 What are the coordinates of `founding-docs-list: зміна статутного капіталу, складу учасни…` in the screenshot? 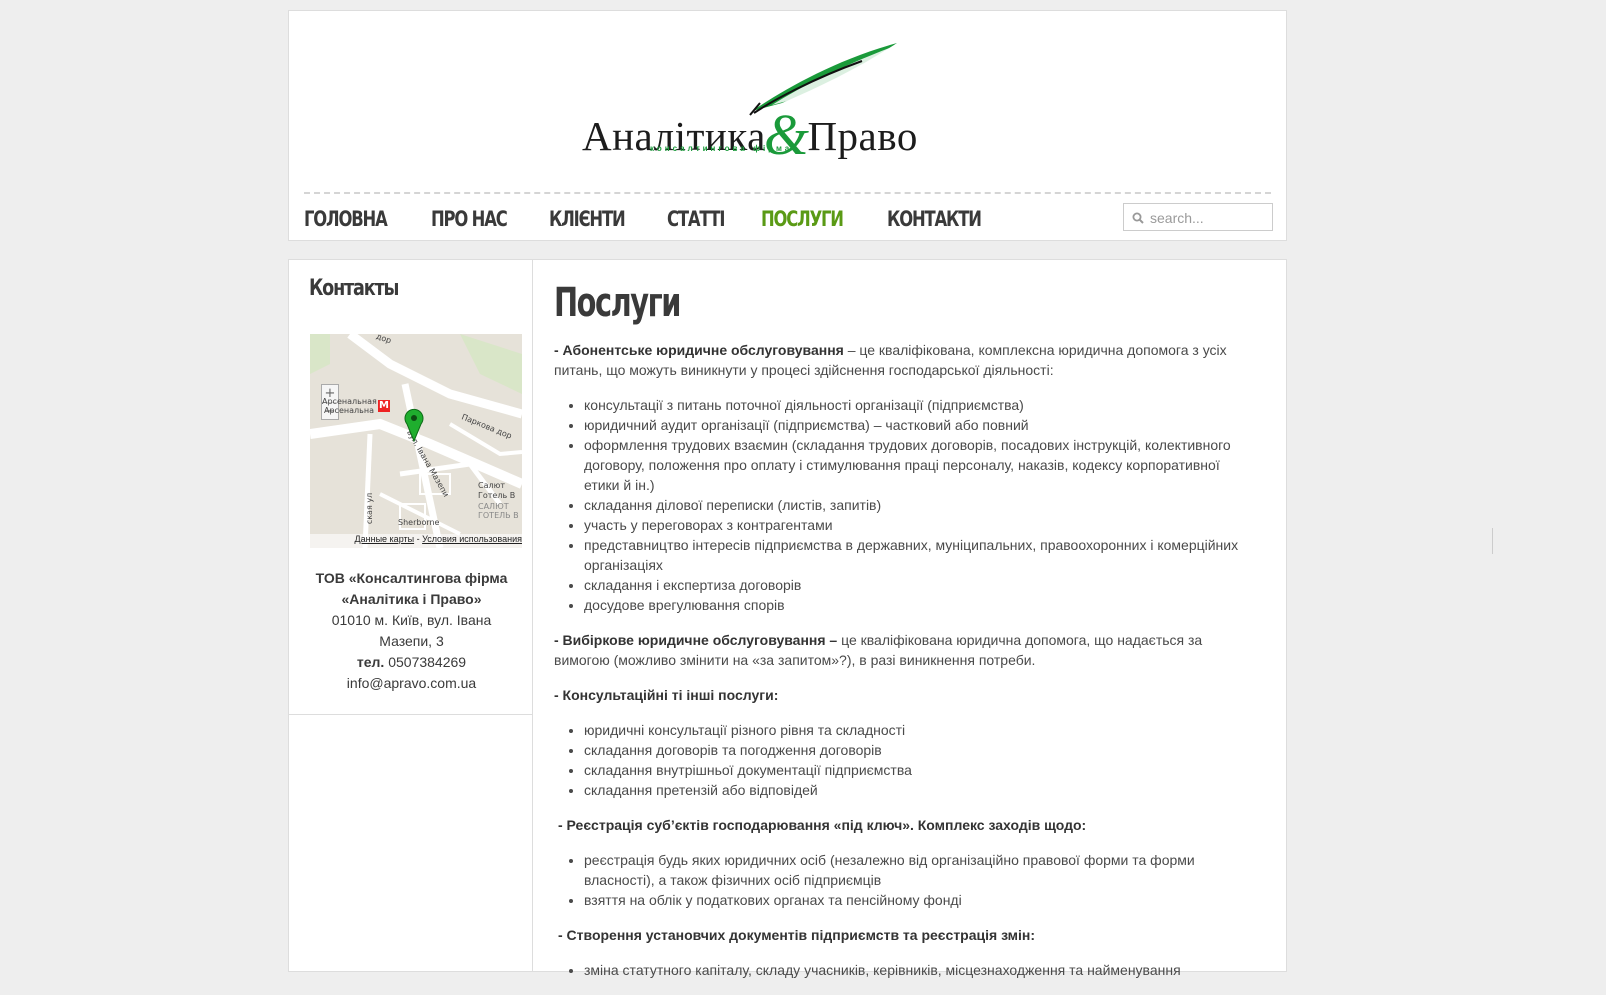 It's located at (904, 970).